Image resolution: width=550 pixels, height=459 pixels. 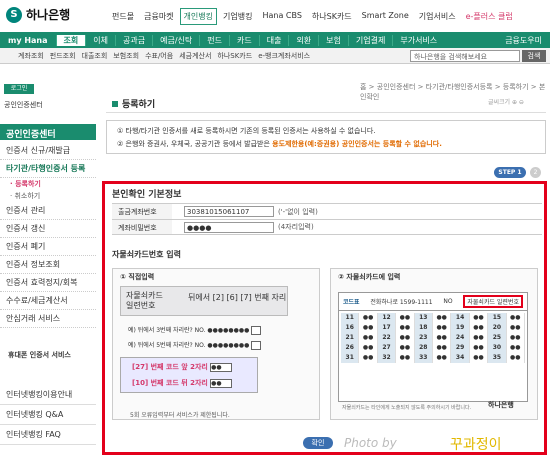 I want to click on card-serial-button: 자물쇠카드 일련번호, so click(x=493, y=301).